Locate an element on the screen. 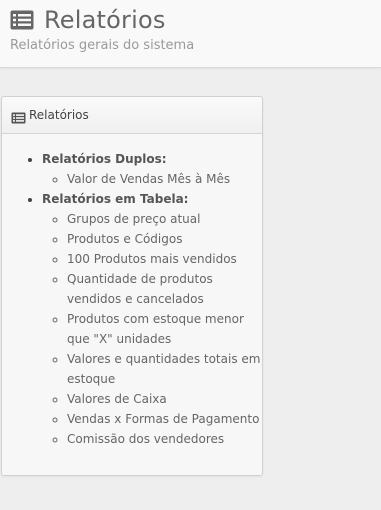 The height and width of the screenshot is (510, 381). list-item: Valores e quantidades totais em estoque is located at coordinates (164, 369).